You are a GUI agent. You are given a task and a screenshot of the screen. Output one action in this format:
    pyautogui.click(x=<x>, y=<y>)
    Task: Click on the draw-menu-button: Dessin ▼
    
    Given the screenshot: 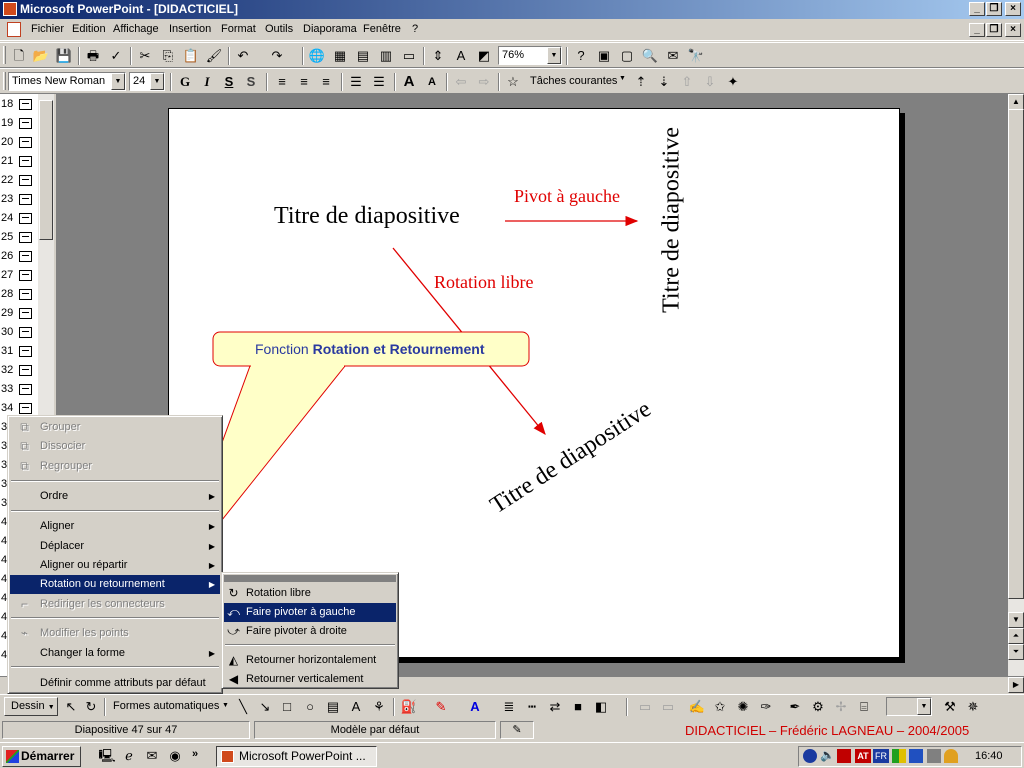 What is the action you would take?
    pyautogui.click(x=31, y=706)
    